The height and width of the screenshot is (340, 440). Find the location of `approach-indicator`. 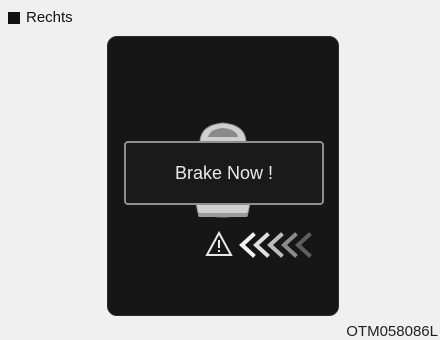

approach-indicator is located at coordinates (258, 244).